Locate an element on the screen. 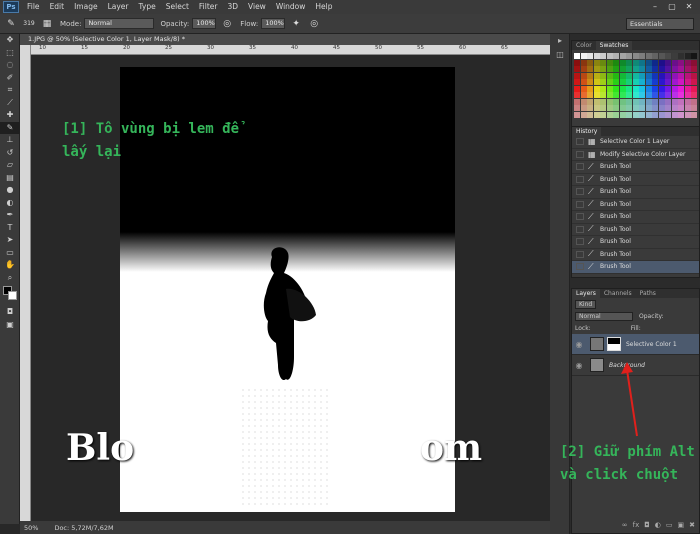 This screenshot has width=700, height=534. close-button: ✕ is located at coordinates (689, 6).